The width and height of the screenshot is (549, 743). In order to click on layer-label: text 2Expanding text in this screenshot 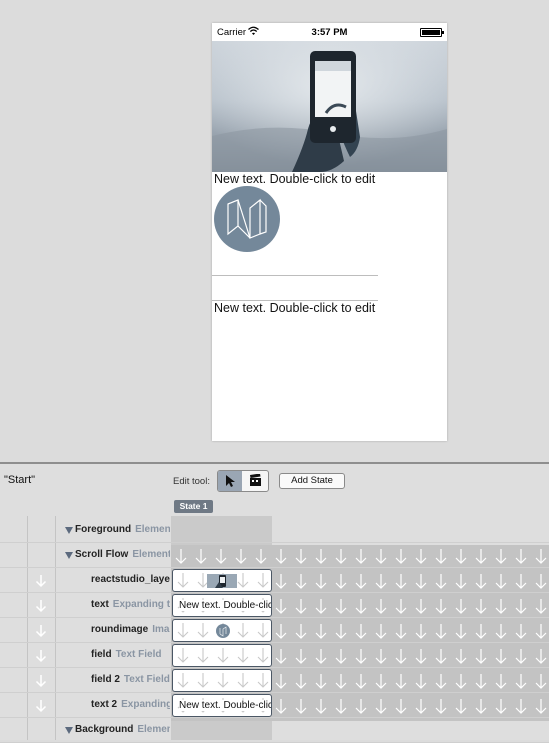, I will do `click(130, 704)`.